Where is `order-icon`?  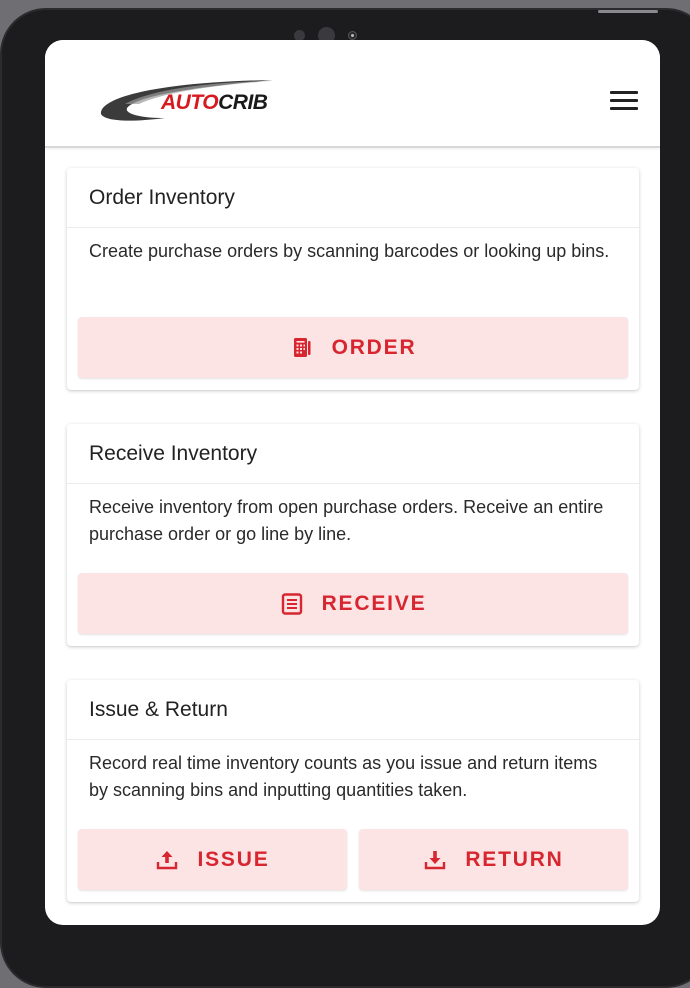 order-icon is located at coordinates (302, 348).